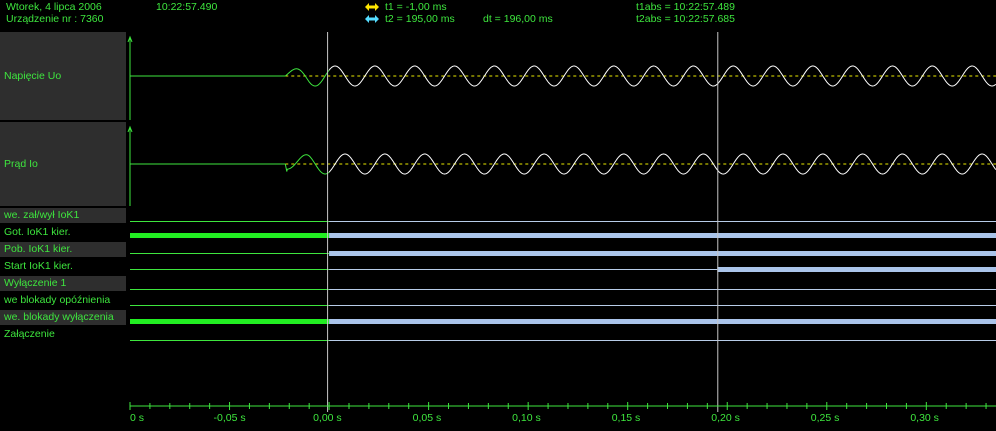 This screenshot has height=431, width=996. Describe the element at coordinates (662, 321) in the screenshot. I see `digital-trace-6-high` at that location.